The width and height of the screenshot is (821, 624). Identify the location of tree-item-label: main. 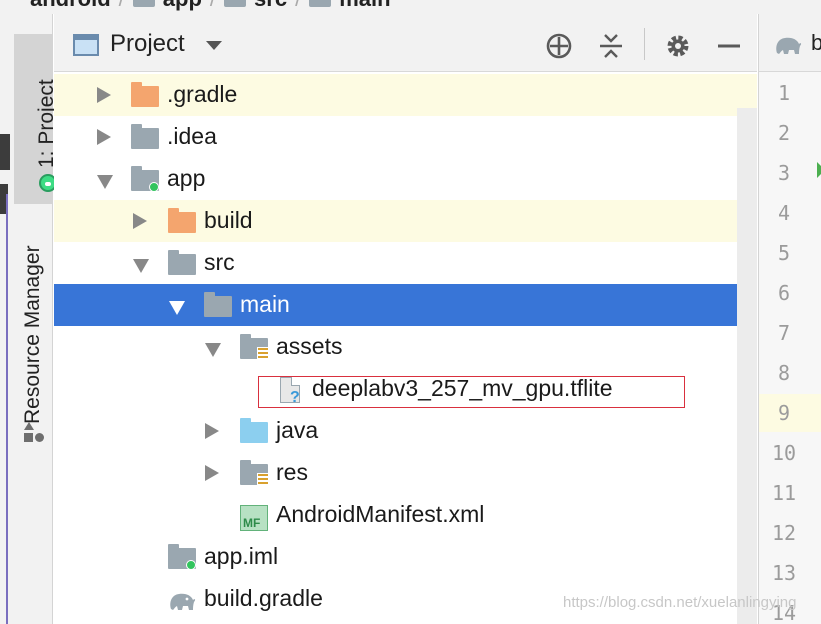
(265, 304).